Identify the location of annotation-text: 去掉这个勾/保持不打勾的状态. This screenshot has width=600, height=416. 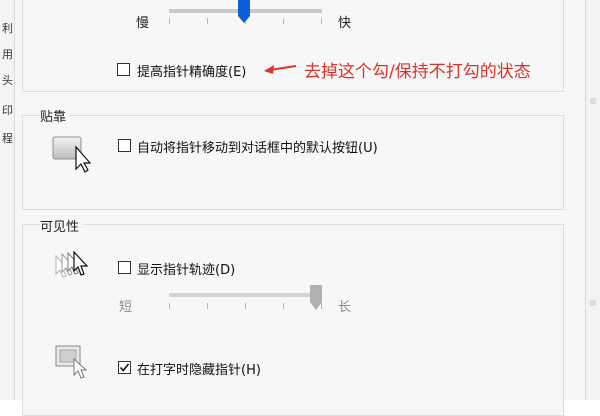
(417, 72).